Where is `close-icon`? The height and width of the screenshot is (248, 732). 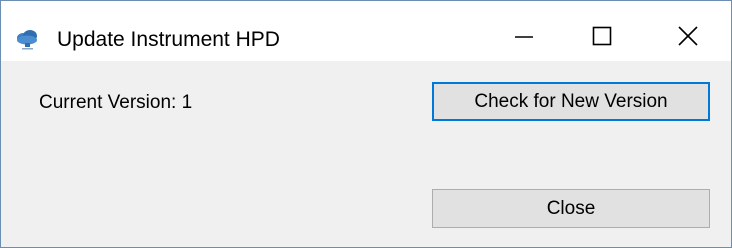 close-icon is located at coordinates (688, 36).